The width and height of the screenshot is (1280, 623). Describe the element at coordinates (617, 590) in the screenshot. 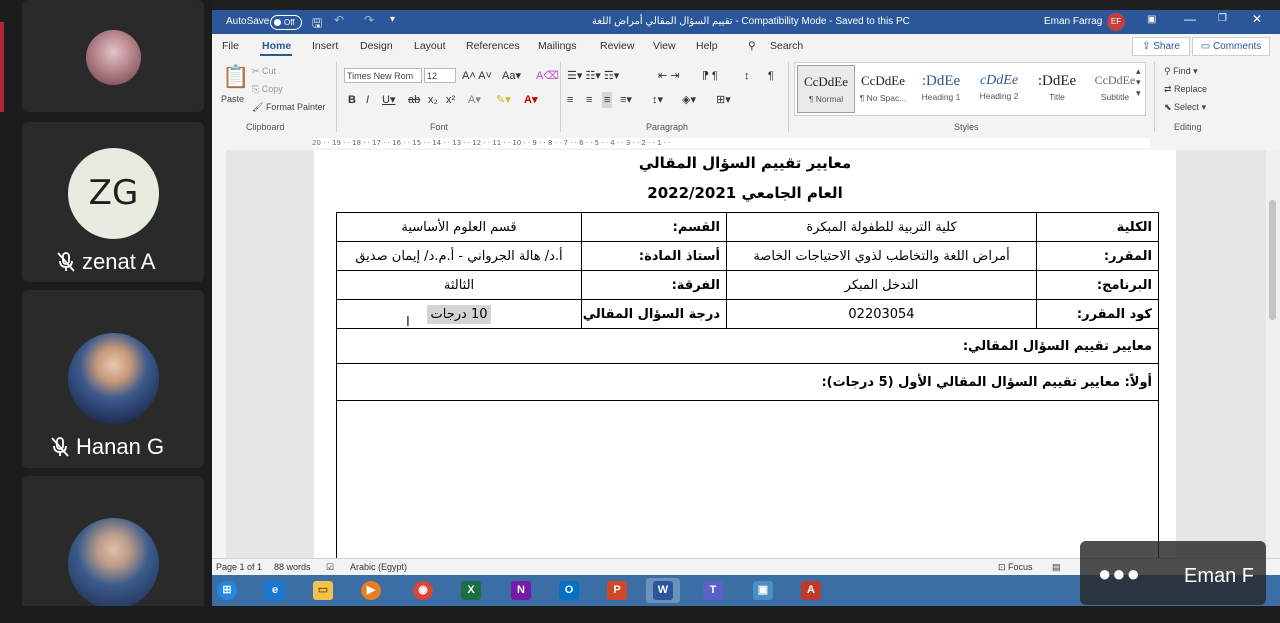

I see `powerpoint-icon: P` at that location.